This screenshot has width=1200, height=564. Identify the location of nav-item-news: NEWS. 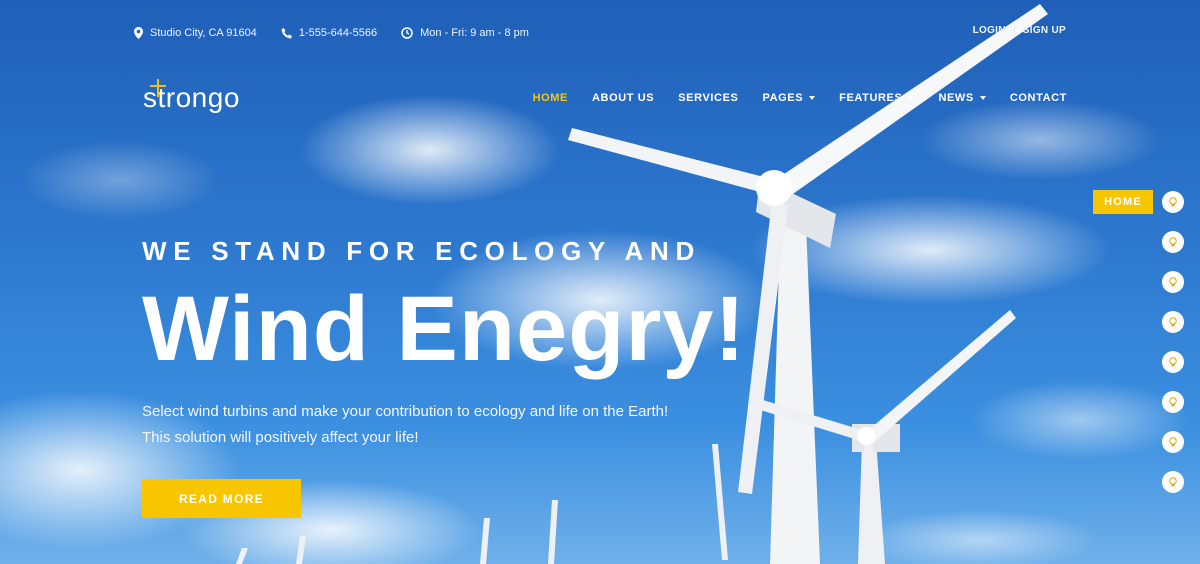
(962, 98).